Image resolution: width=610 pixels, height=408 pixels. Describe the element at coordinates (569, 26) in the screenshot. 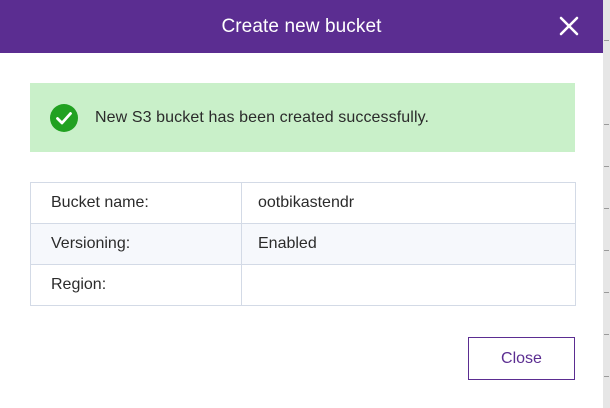

I see `close-icon` at that location.